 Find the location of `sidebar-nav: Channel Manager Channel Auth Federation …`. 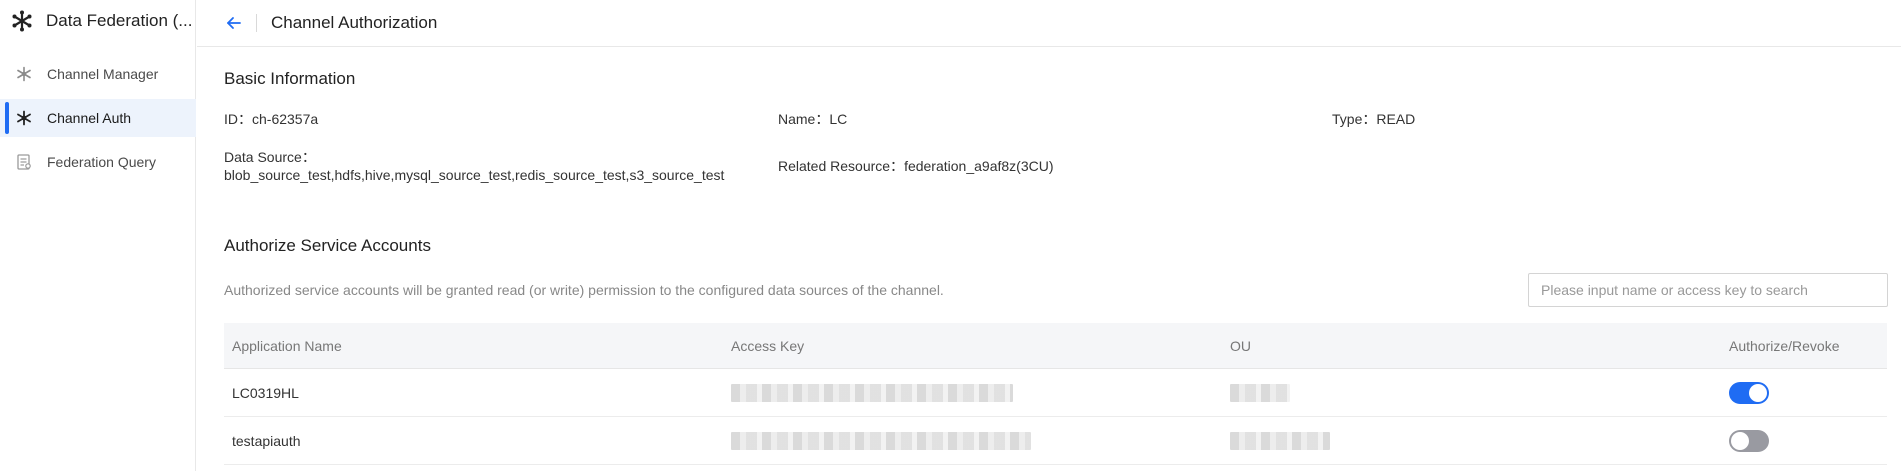

sidebar-nav: Channel Manager Channel Auth Federation … is located at coordinates (98, 121).